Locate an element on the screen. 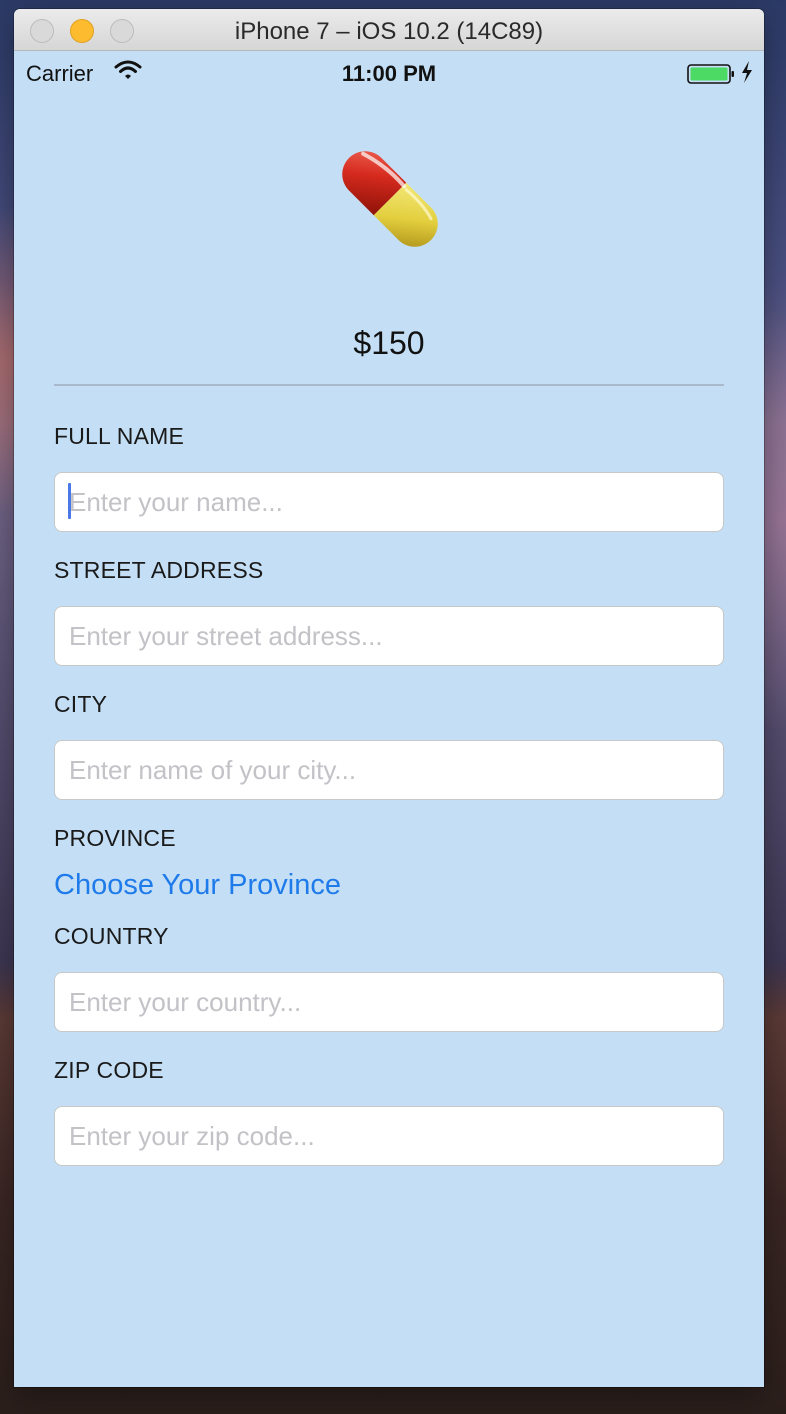 Image resolution: width=786 pixels, height=1414 pixels. text-cursor is located at coordinates (69, 501).